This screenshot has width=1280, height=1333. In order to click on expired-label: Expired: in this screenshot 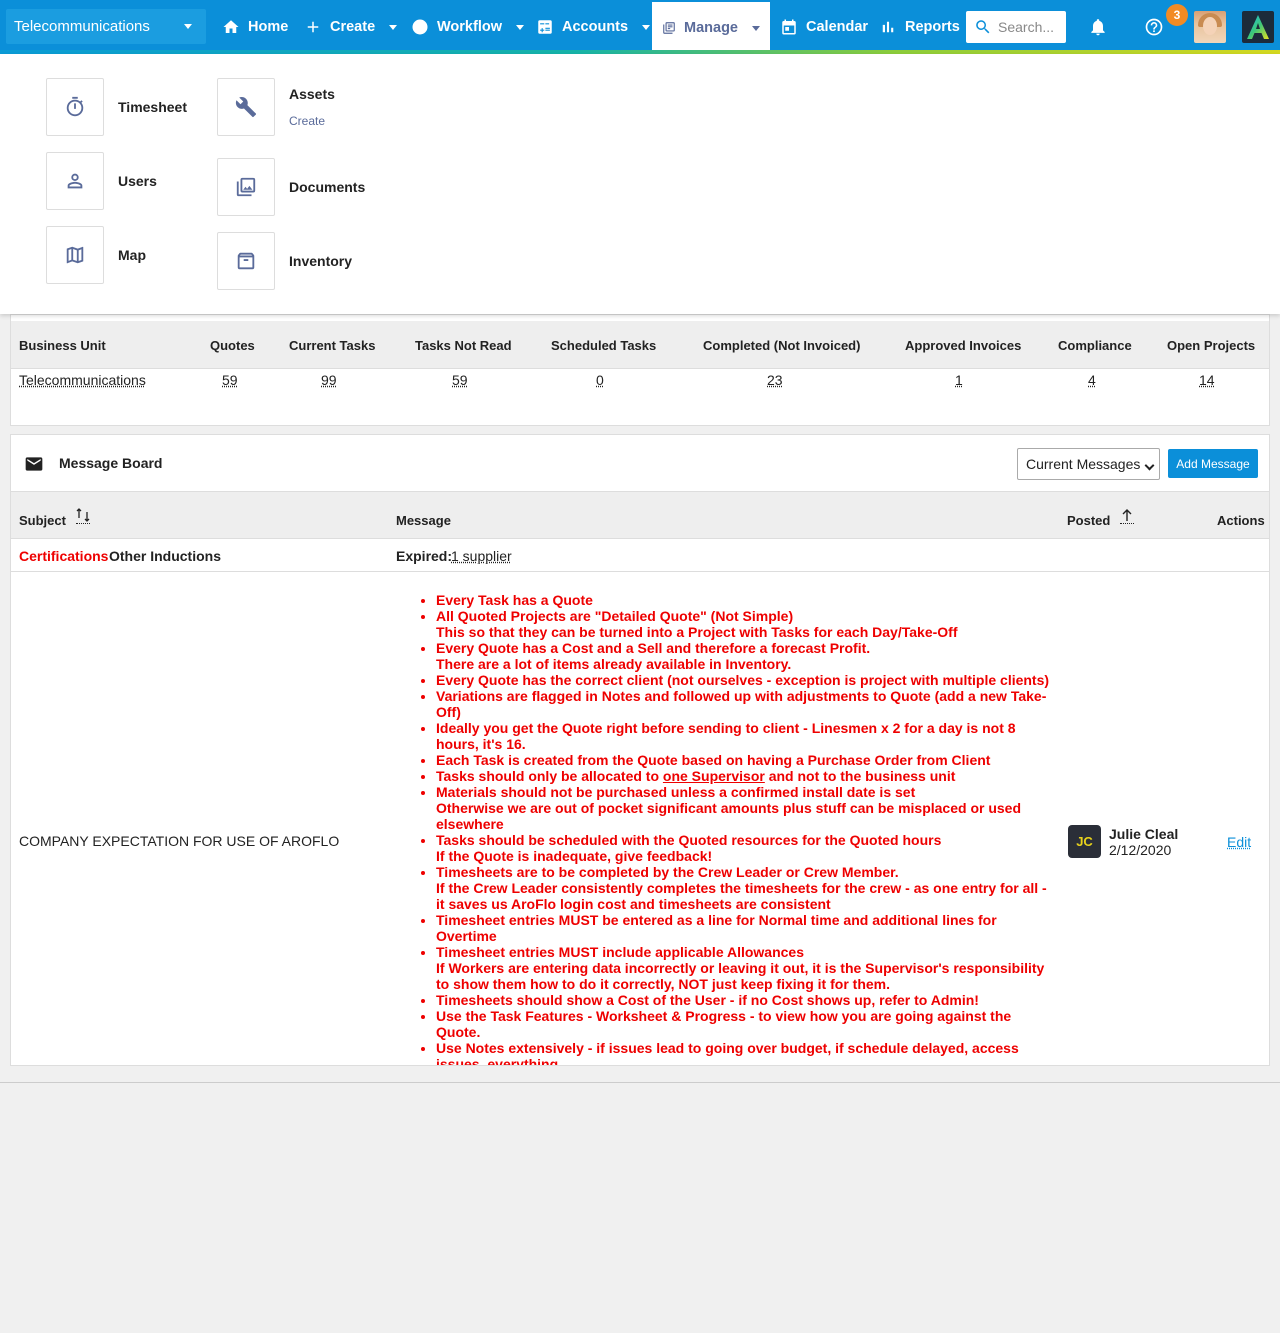, I will do `click(424, 556)`.